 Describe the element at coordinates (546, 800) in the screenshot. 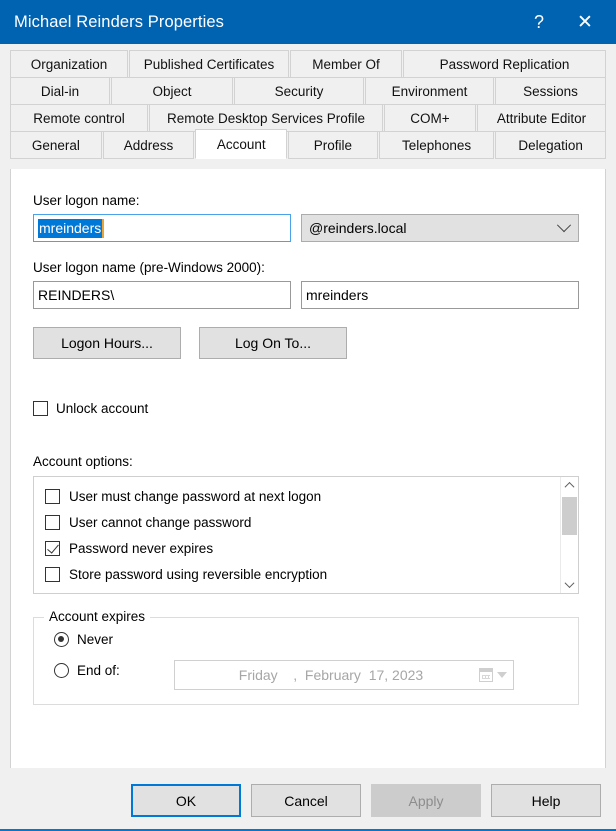

I see `help-button: Help` at that location.